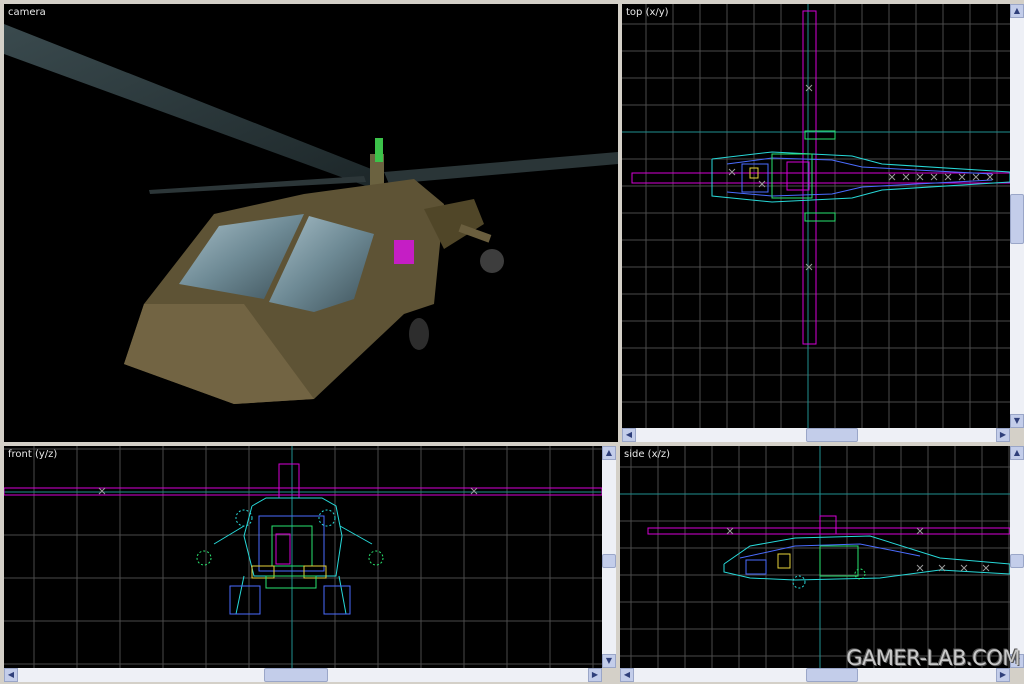  Describe the element at coordinates (27, 12) in the screenshot. I see `camera-viewport-label: camera` at that location.